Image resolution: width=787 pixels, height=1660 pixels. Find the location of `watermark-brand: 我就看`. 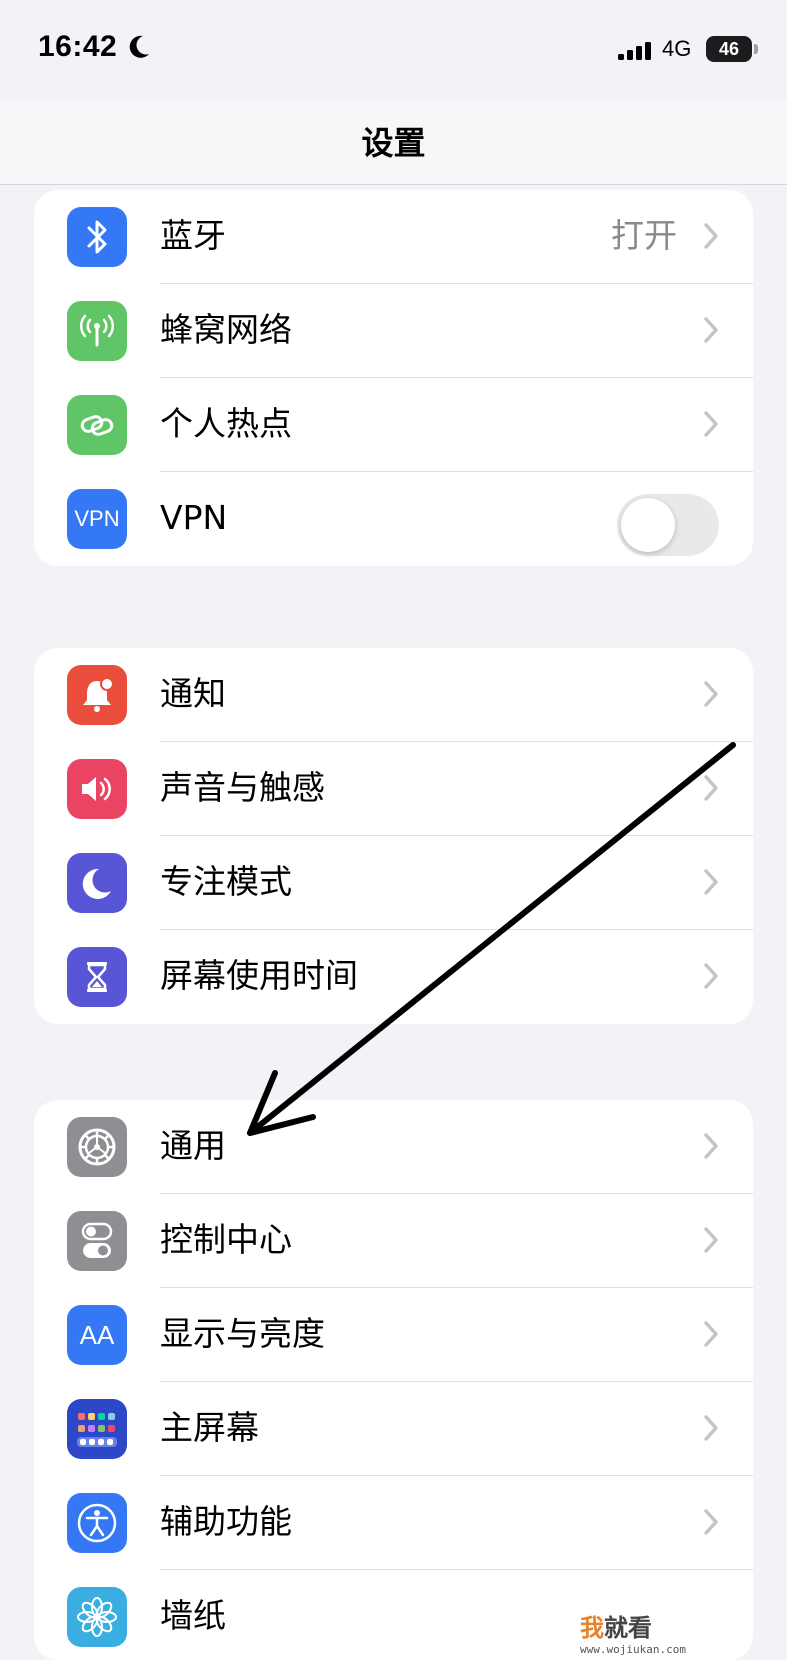

watermark-brand: 我就看 is located at coordinates (616, 1628).